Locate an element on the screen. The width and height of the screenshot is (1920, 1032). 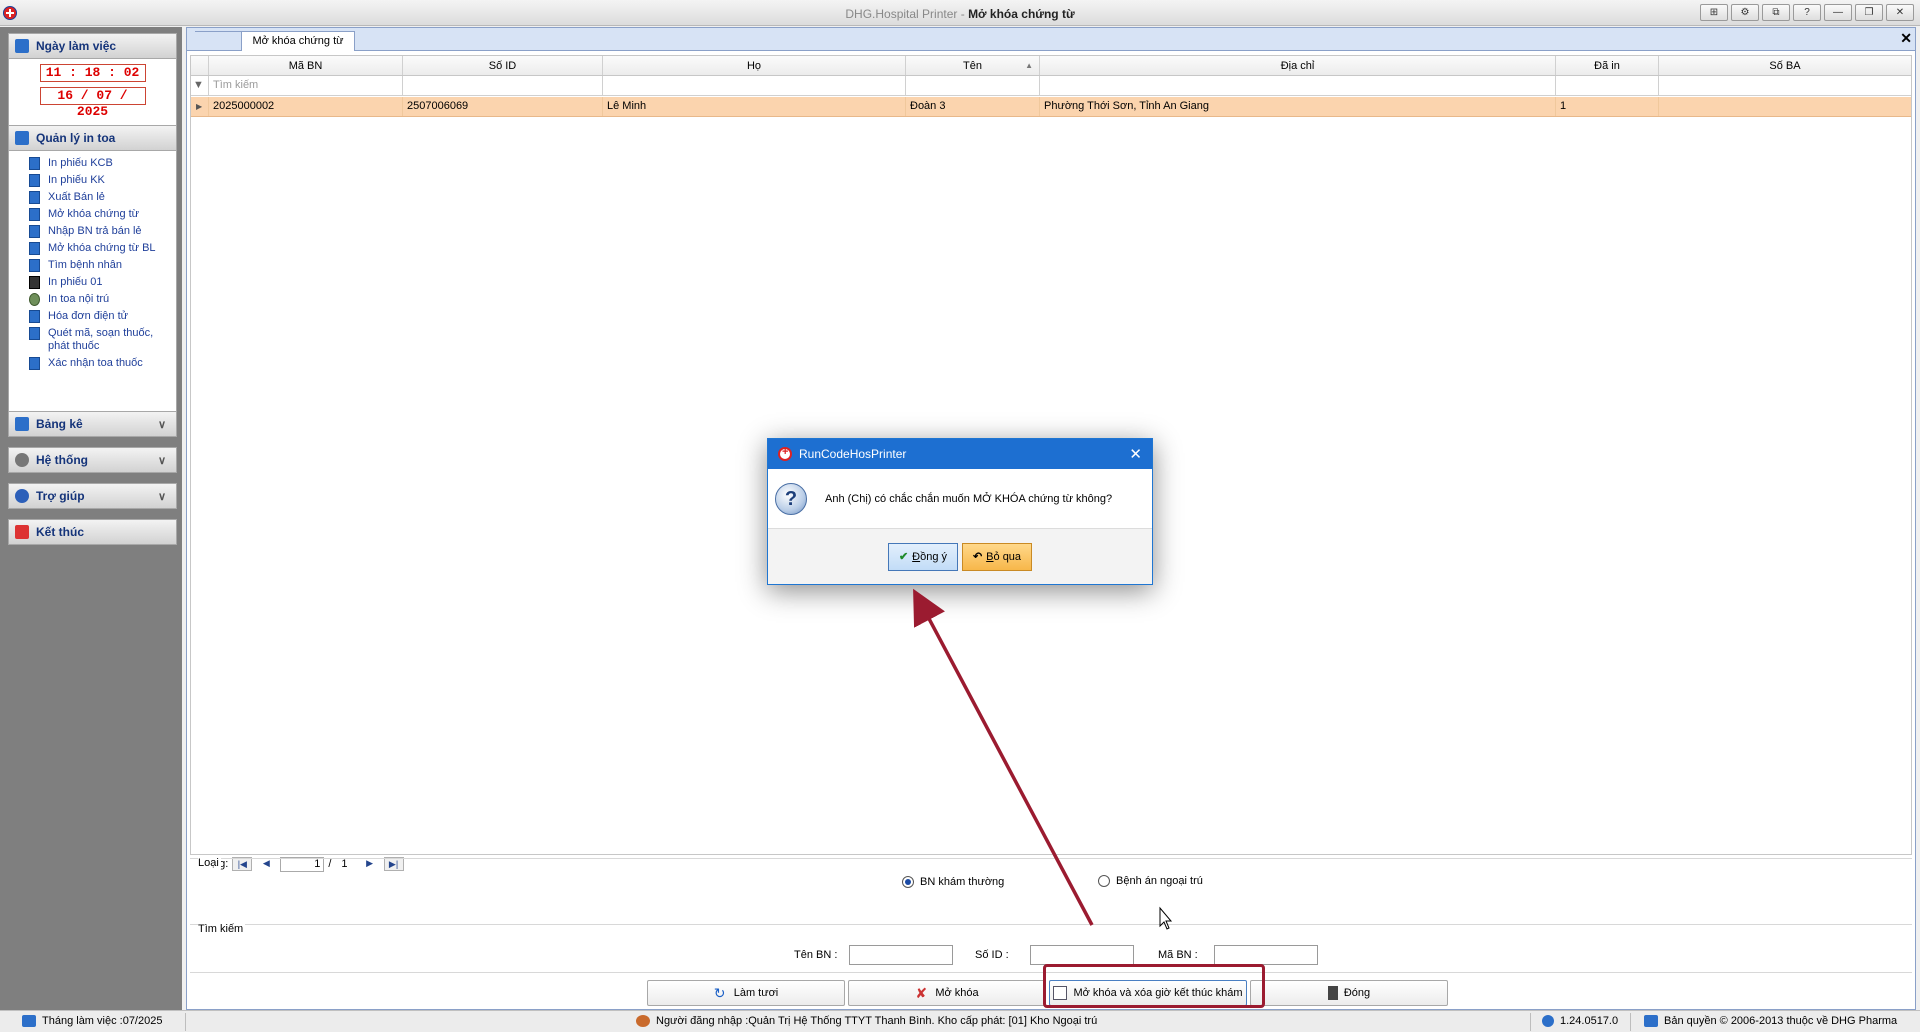
col-ma-bn: Mã BN is located at coordinates (306, 65).